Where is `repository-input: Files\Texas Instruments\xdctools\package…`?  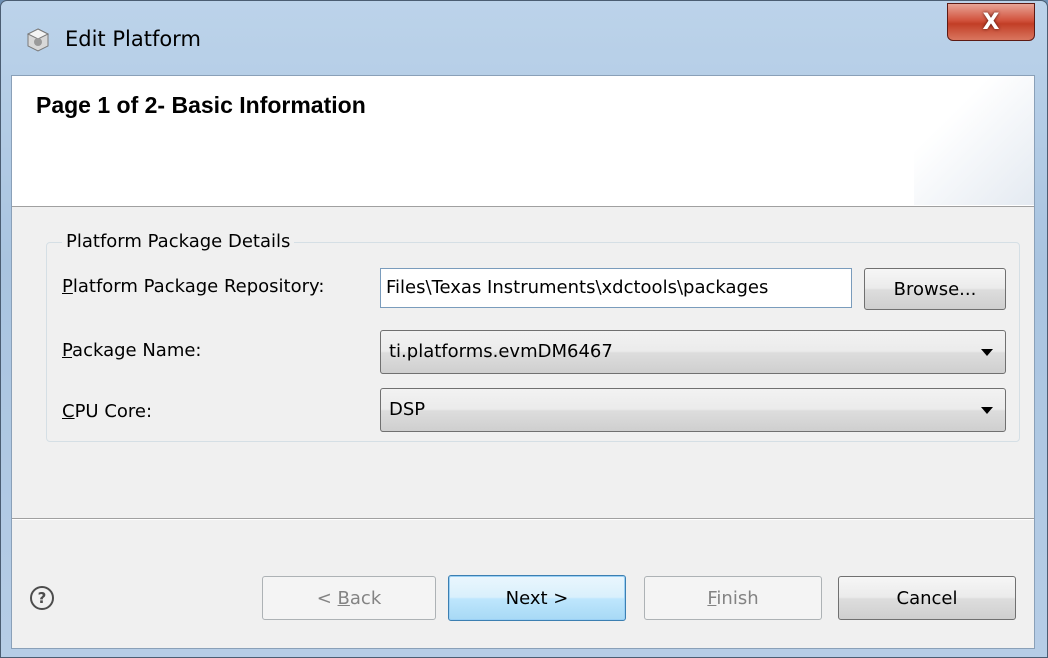
repository-input: Files\Texas Instruments\xdctools\package… is located at coordinates (616, 288).